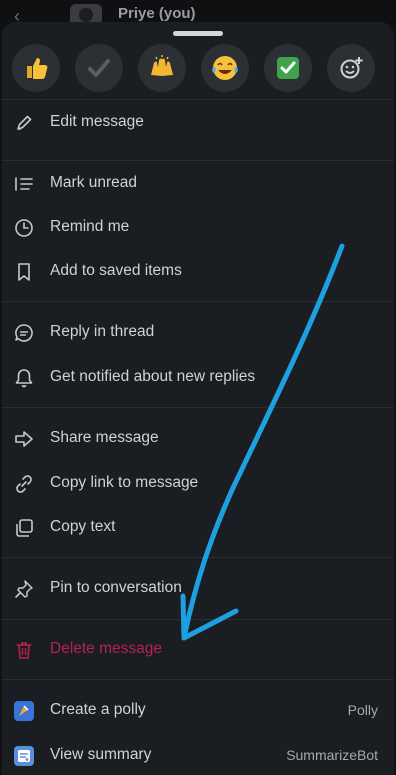  I want to click on edit-message-label: Edit message, so click(97, 121).